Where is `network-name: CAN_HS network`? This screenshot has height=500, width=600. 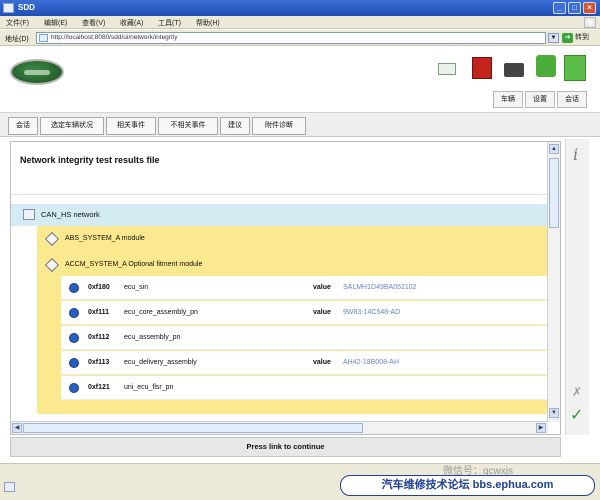 network-name: CAN_HS network is located at coordinates (70, 214).